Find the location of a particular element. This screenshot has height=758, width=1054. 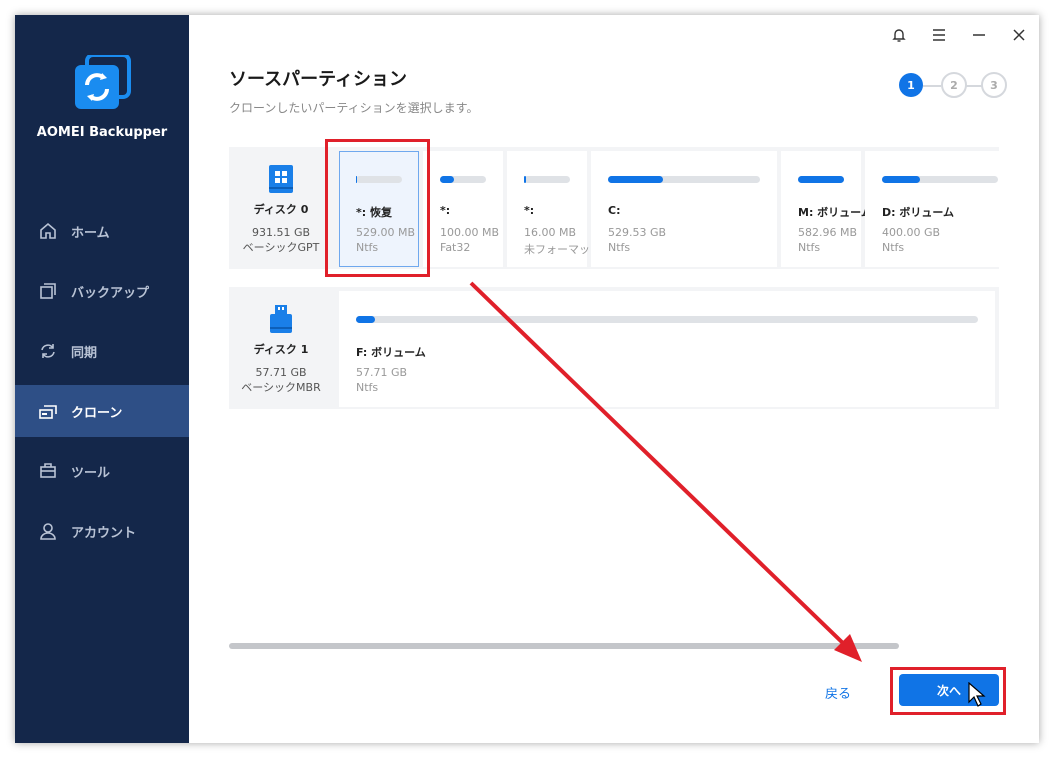

sidebar-item-label: クローン is located at coordinates (97, 413).